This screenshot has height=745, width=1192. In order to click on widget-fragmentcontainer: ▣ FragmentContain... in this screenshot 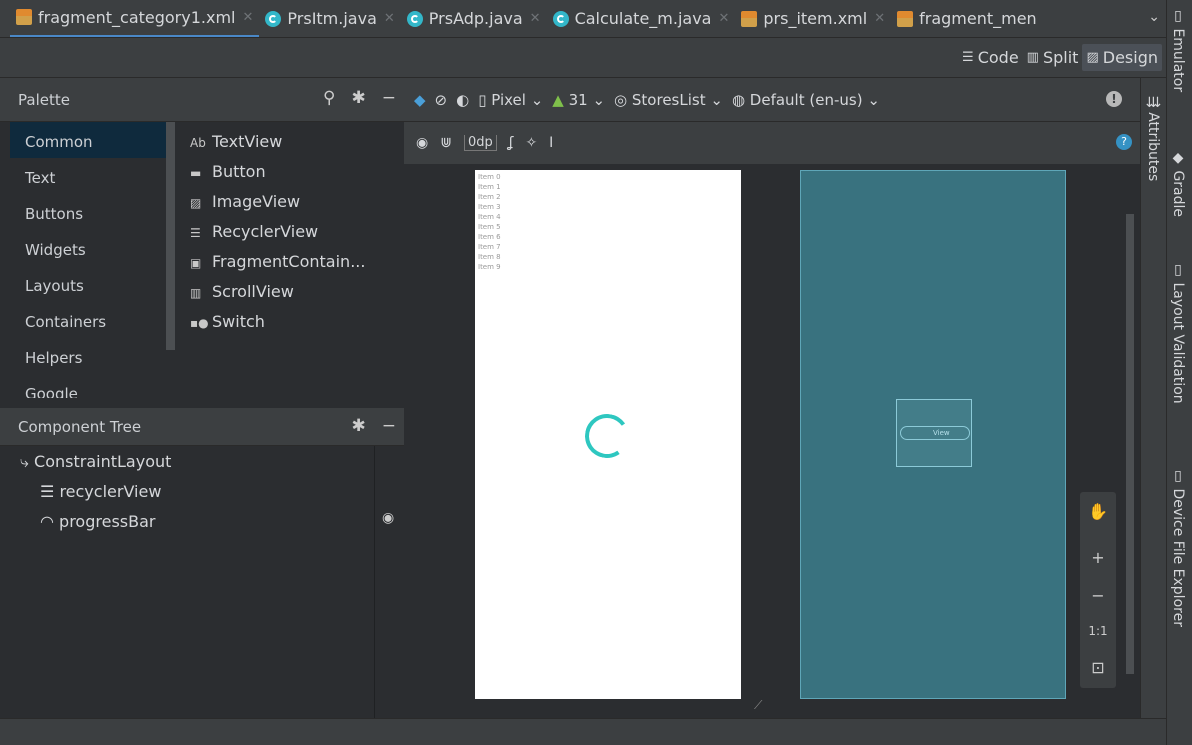, I will do `click(277, 263)`.